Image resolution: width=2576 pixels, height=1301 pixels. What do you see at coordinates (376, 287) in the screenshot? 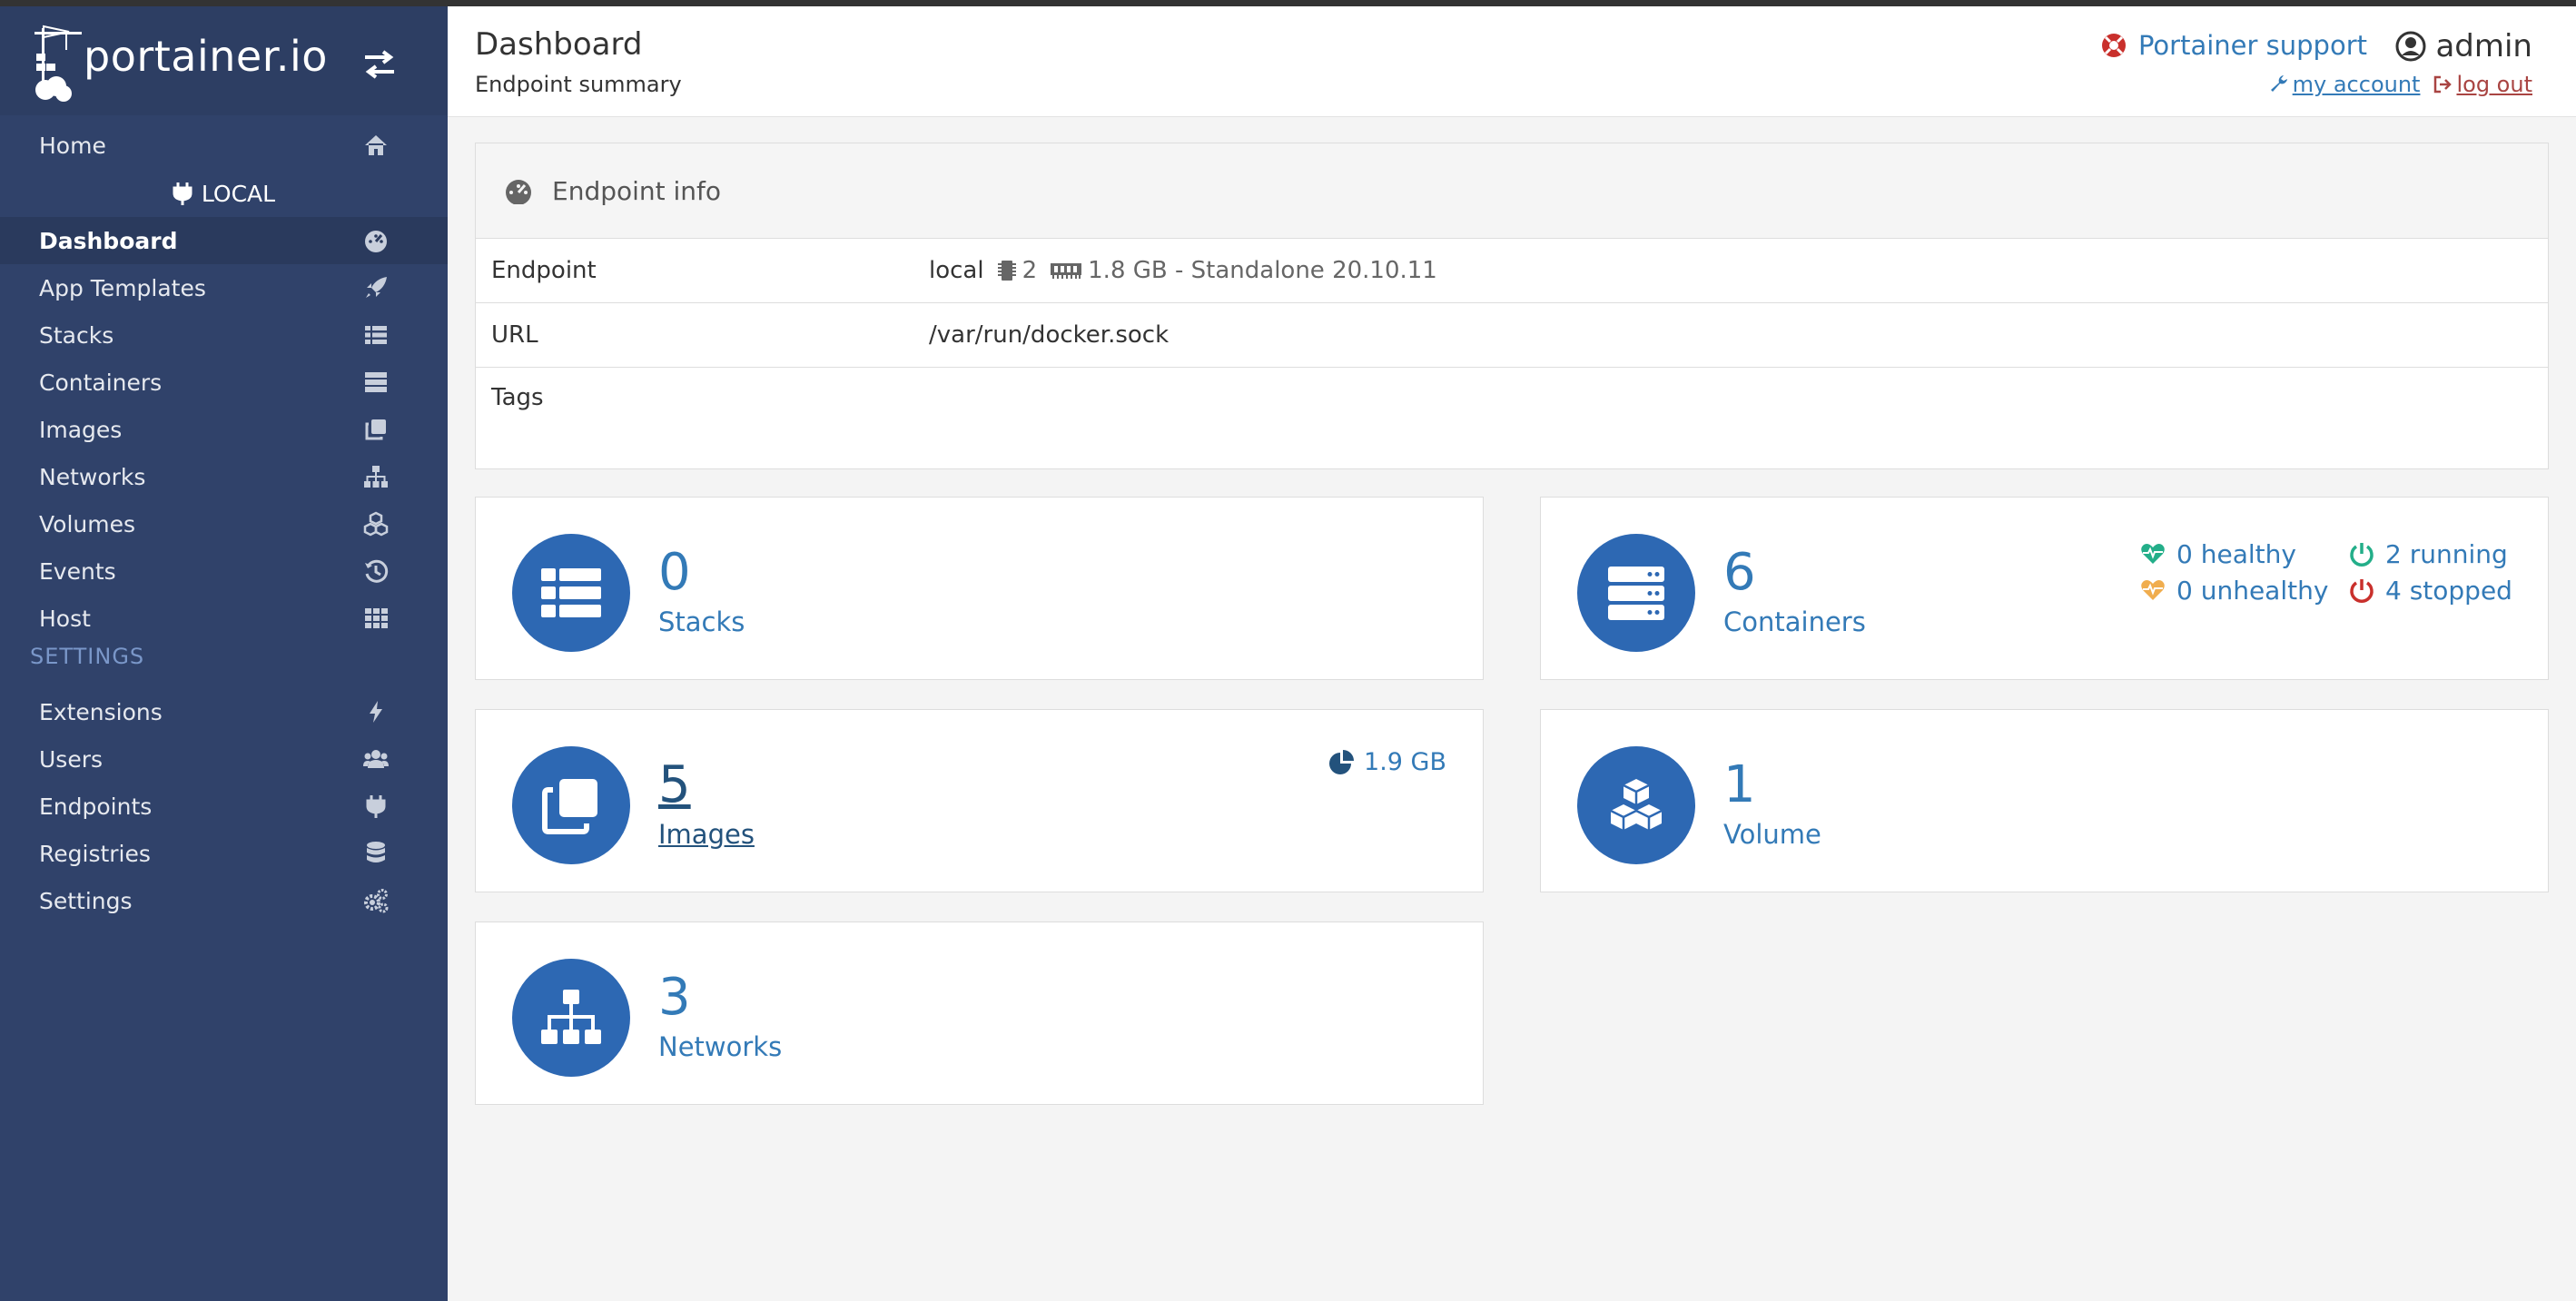
I see `rocket-icon` at bounding box center [376, 287].